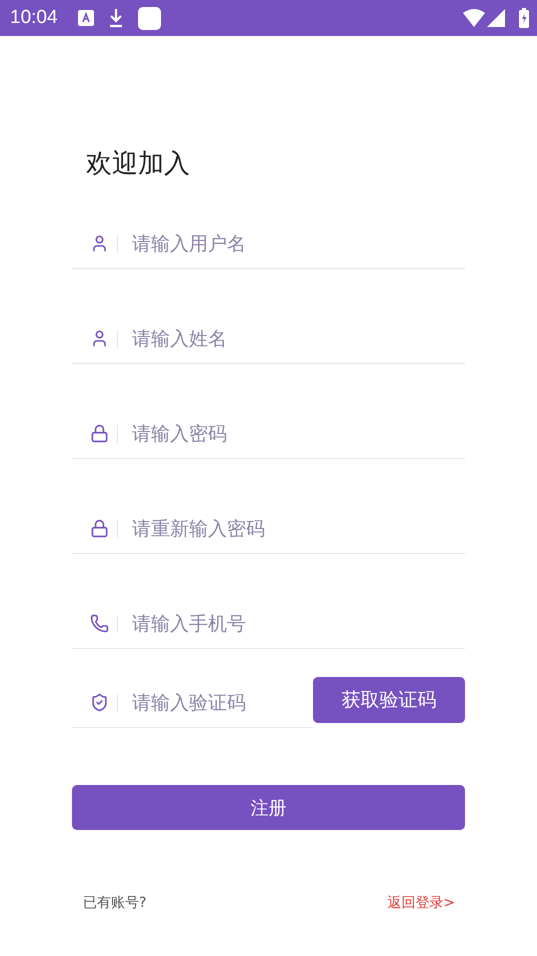 The width and height of the screenshot is (537, 956). I want to click on account-prompt: 已有账号?, so click(114, 903).